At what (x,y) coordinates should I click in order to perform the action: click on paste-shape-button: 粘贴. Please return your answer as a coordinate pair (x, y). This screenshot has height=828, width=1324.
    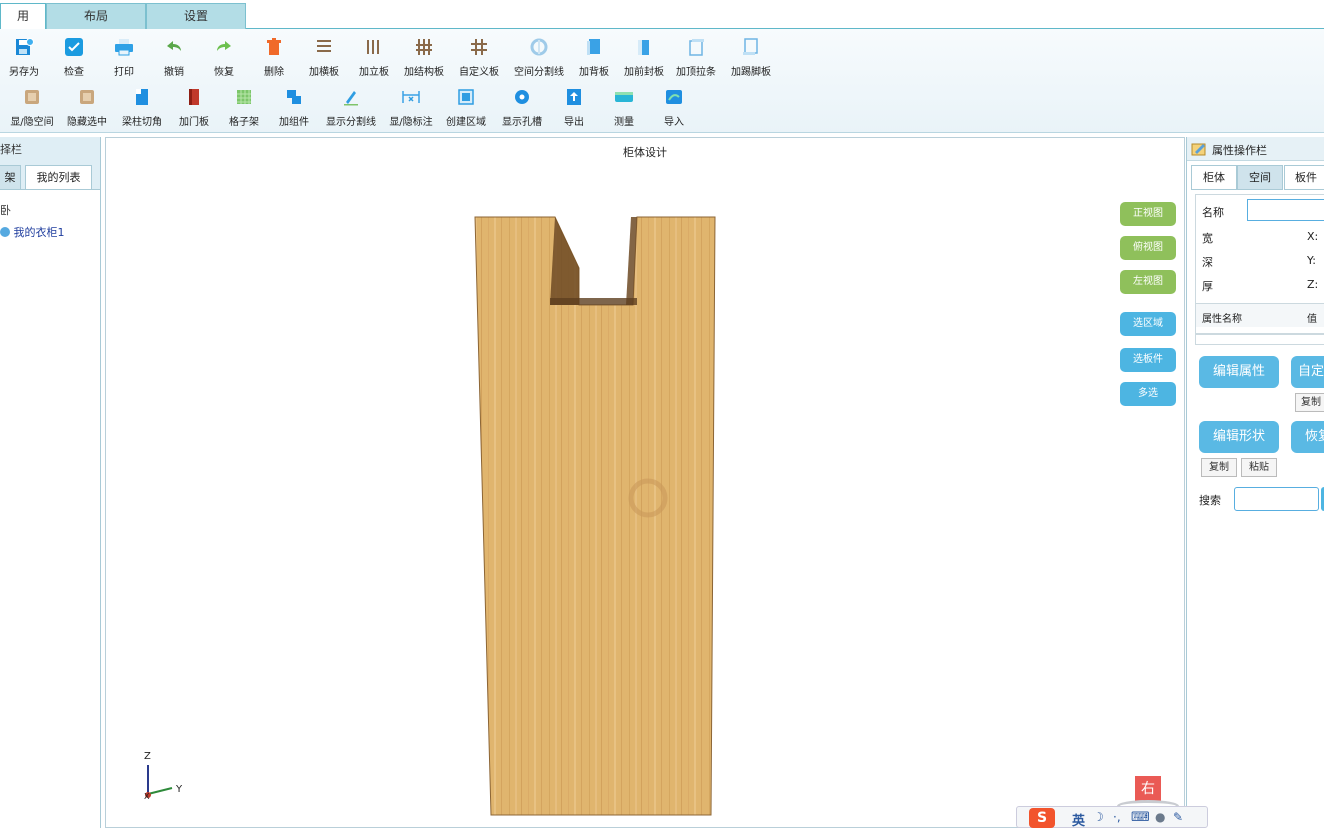
    Looking at the image, I should click on (1259, 467).